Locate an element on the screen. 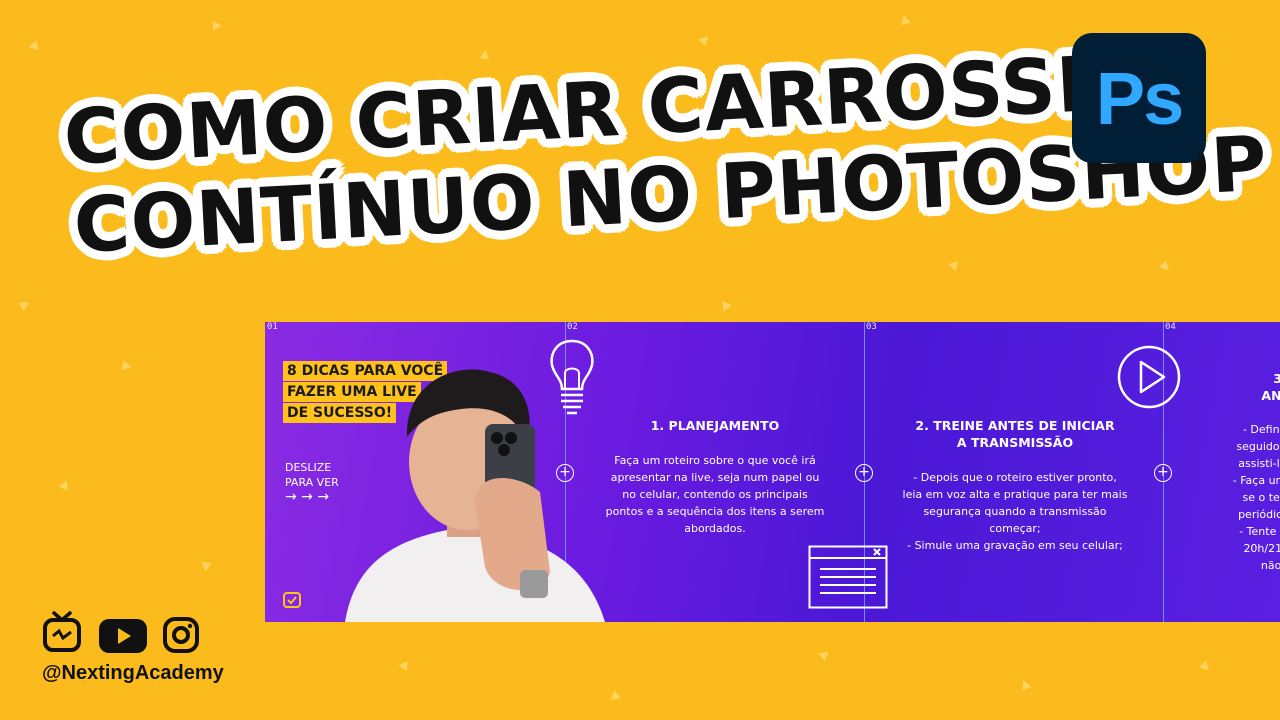 The height and width of the screenshot is (720, 1280). title-line: 2. TREINE ANTES DE INICIAR is located at coordinates (1015, 425).